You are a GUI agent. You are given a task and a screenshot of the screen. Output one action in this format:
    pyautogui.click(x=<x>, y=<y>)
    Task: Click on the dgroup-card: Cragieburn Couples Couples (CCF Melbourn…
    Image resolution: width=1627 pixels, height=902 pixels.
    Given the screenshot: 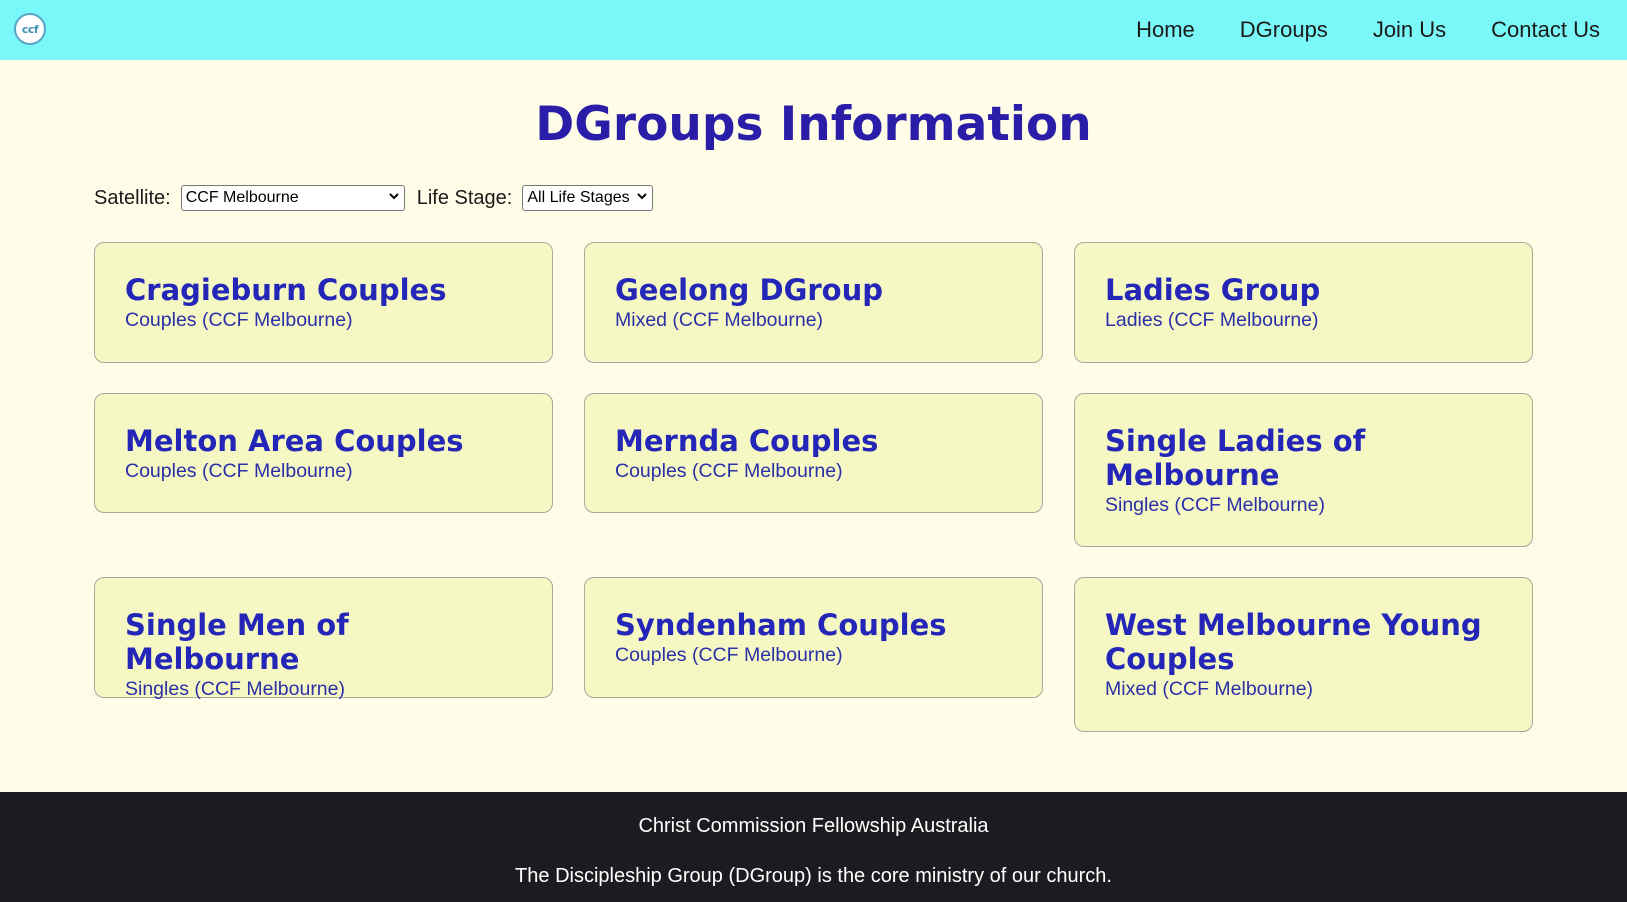 What is the action you would take?
    pyautogui.click(x=323, y=302)
    